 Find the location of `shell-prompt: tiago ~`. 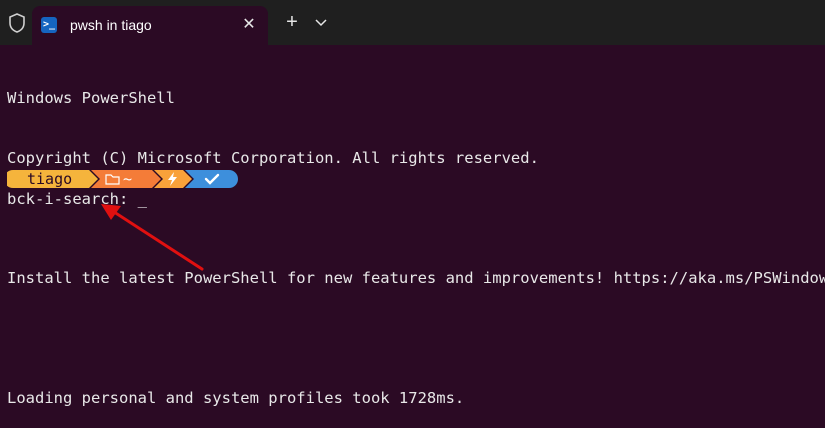

shell-prompt: tiago ~ is located at coordinates (127, 178).